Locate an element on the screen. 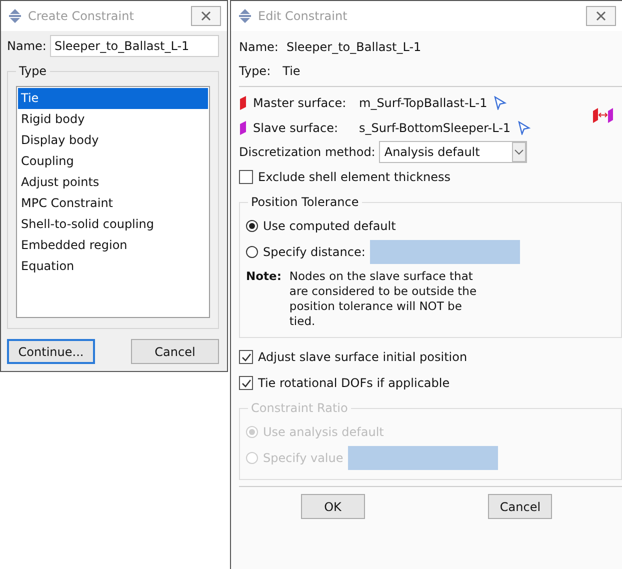 The height and width of the screenshot is (569, 622). list-item: Coupling is located at coordinates (113, 161).